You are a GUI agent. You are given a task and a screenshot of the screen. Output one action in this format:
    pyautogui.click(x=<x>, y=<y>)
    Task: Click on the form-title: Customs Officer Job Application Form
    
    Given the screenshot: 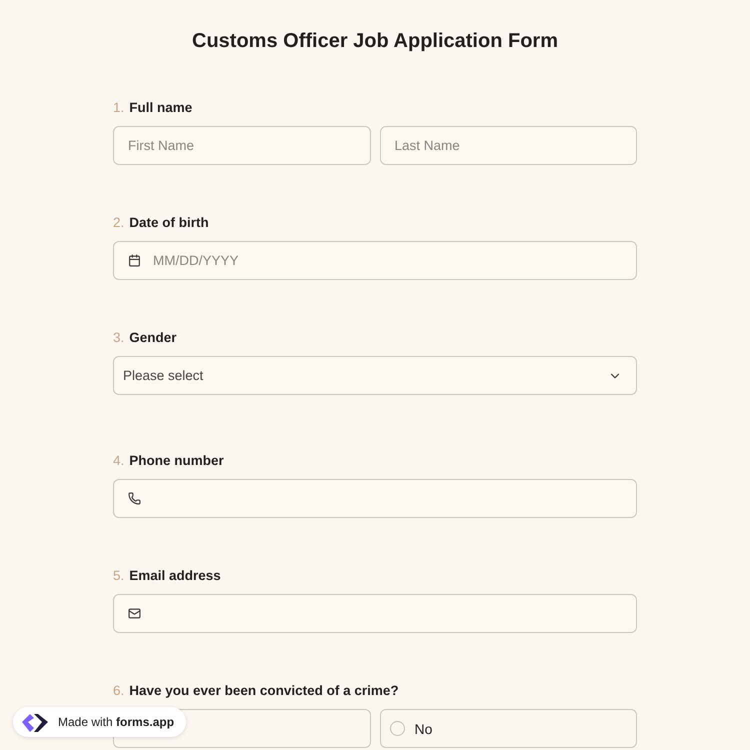 What is the action you would take?
    pyautogui.click(x=375, y=41)
    